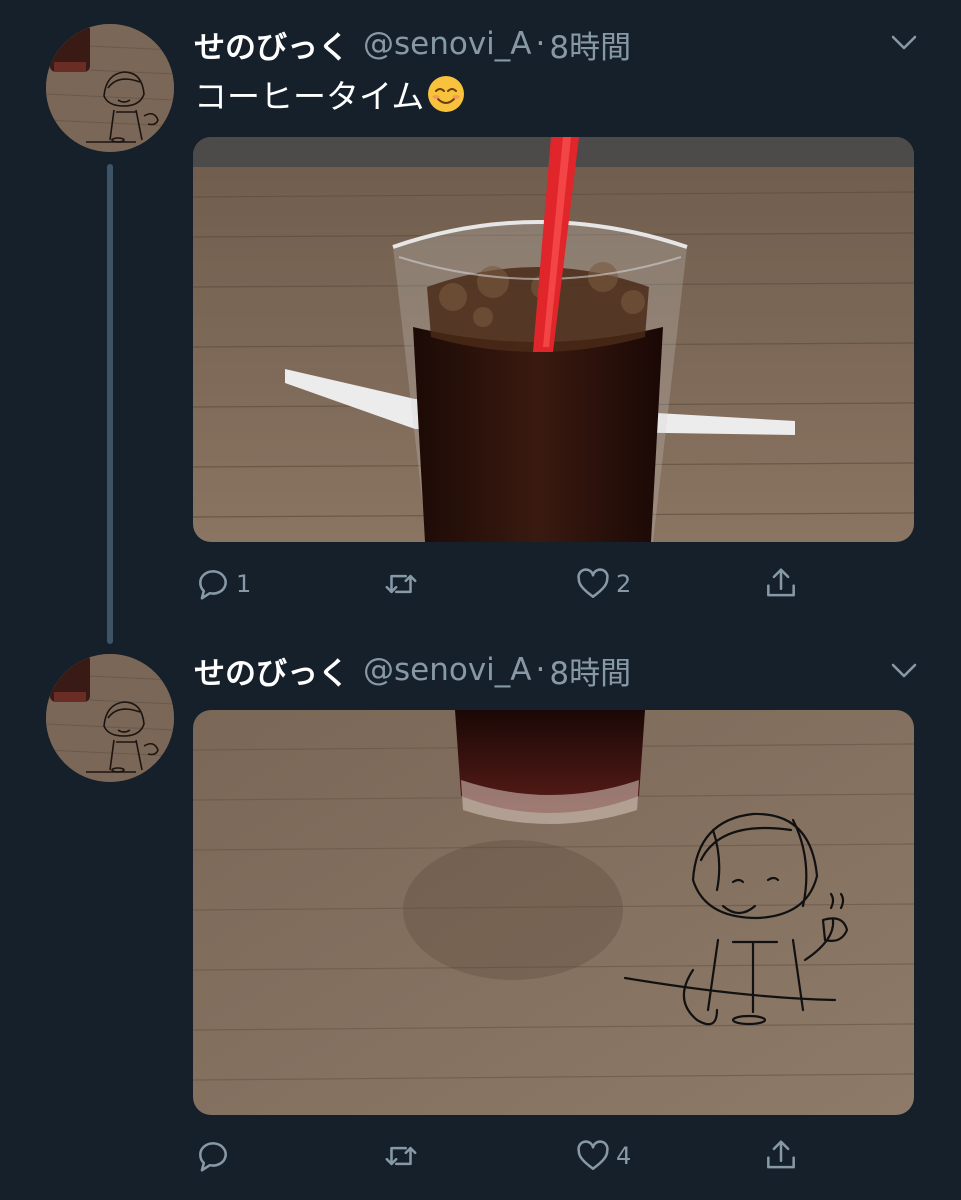  What do you see at coordinates (244, 584) in the screenshot?
I see `reply-count: 1` at bounding box center [244, 584].